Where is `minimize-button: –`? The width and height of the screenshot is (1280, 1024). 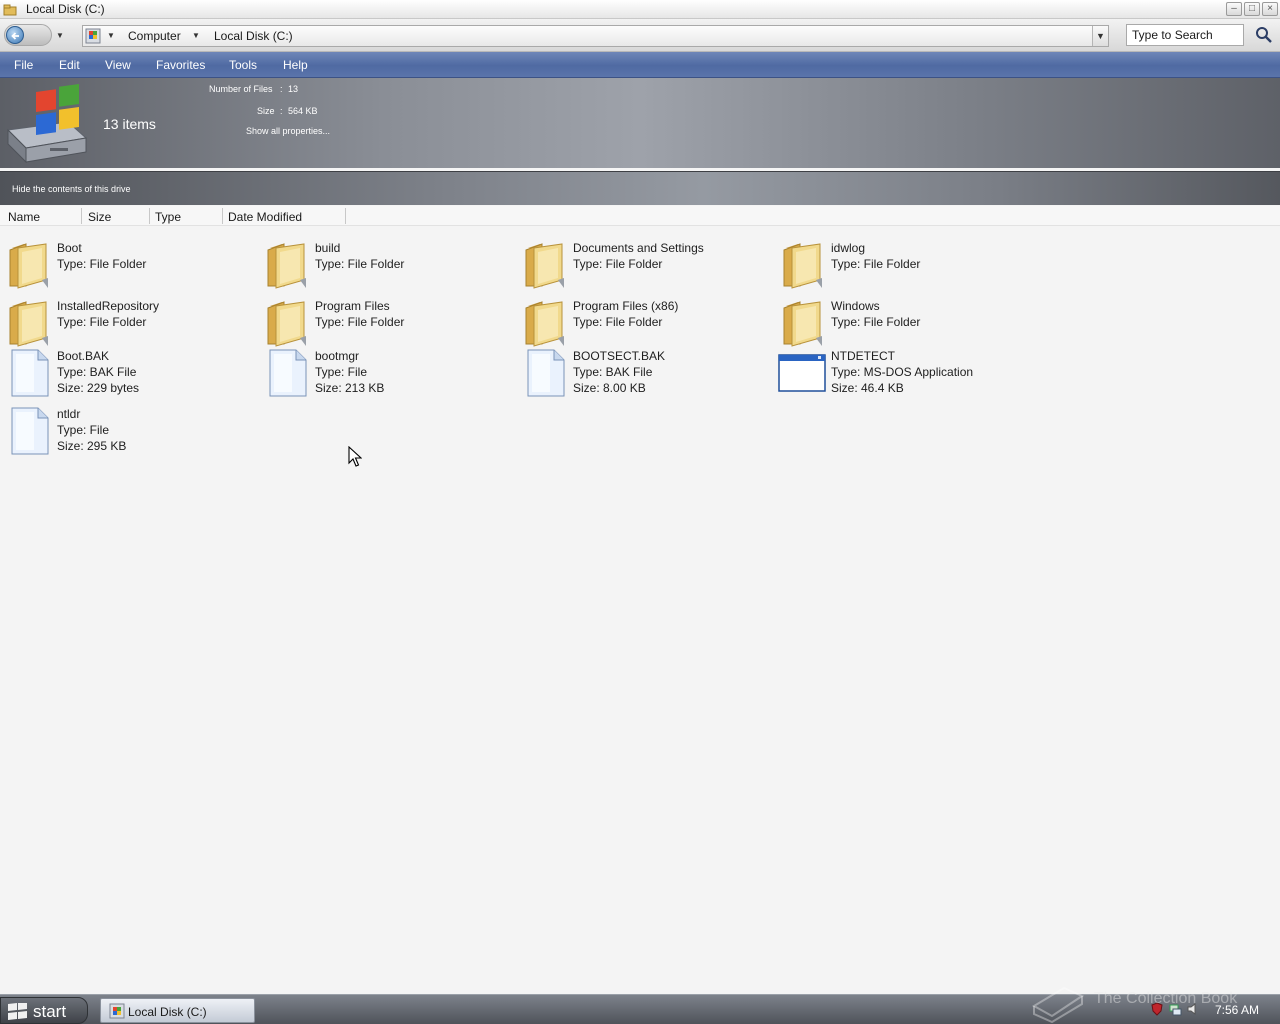 minimize-button: – is located at coordinates (1234, 9).